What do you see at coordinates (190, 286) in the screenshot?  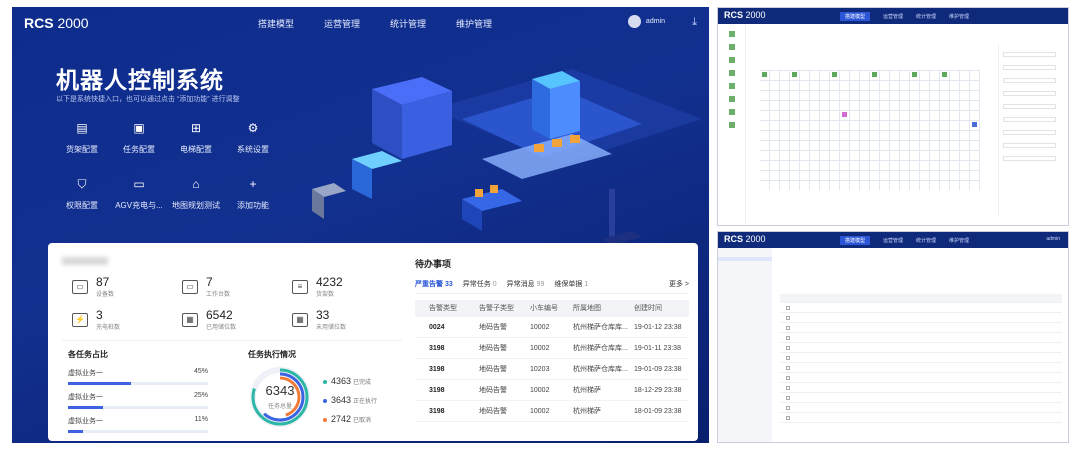 I see `monitor-icon: ▭` at bounding box center [190, 286].